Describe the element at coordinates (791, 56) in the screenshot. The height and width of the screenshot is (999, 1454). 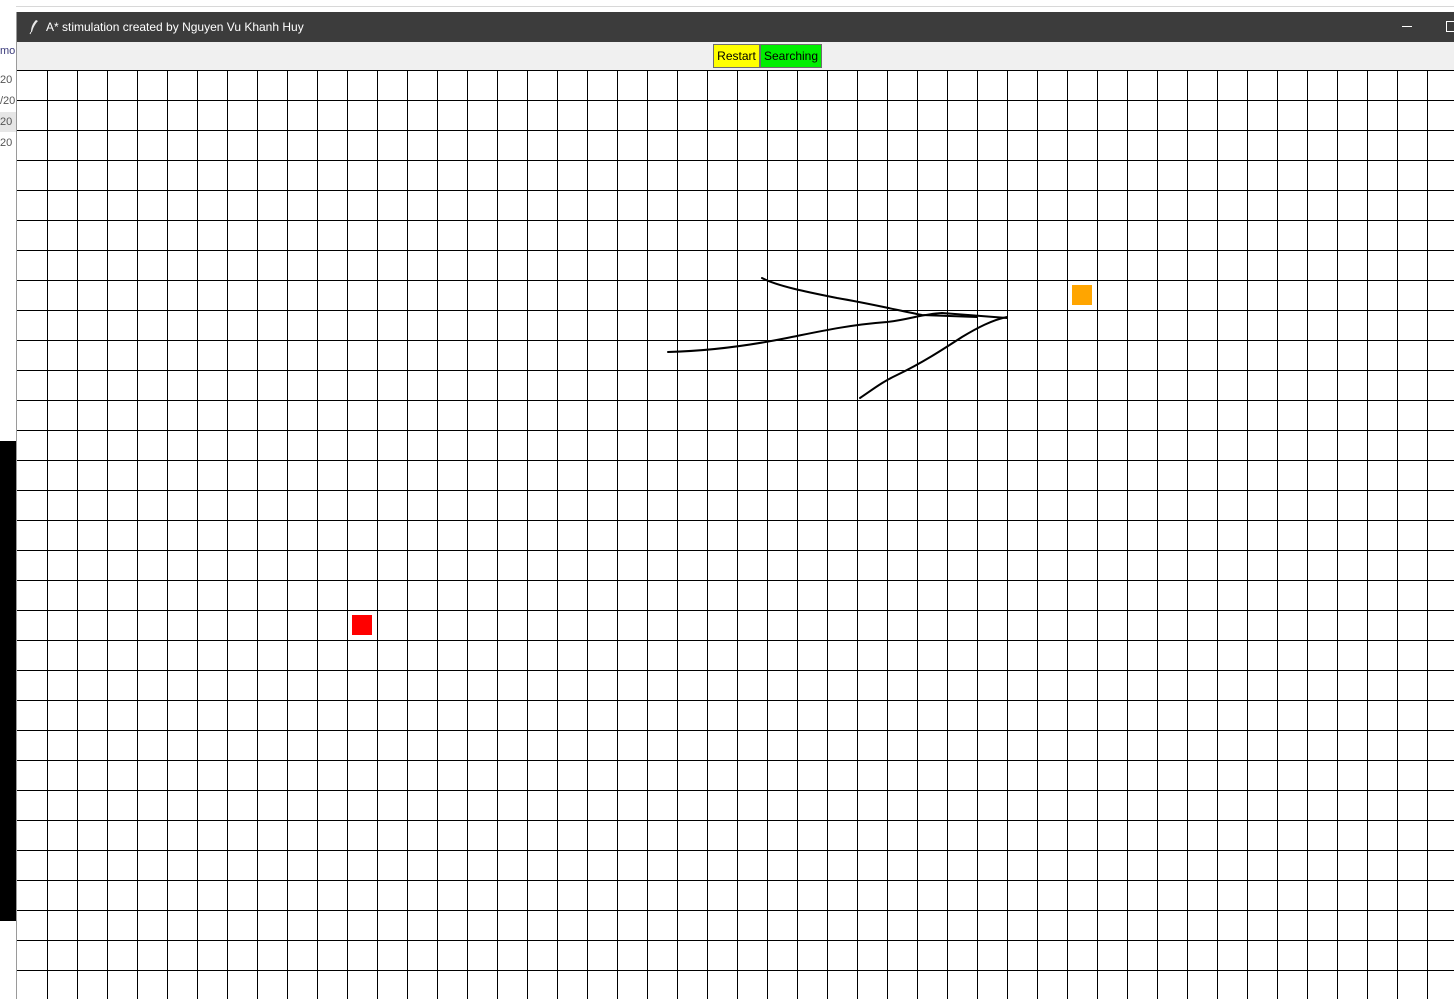
I see `searching-status-button: Searching` at that location.